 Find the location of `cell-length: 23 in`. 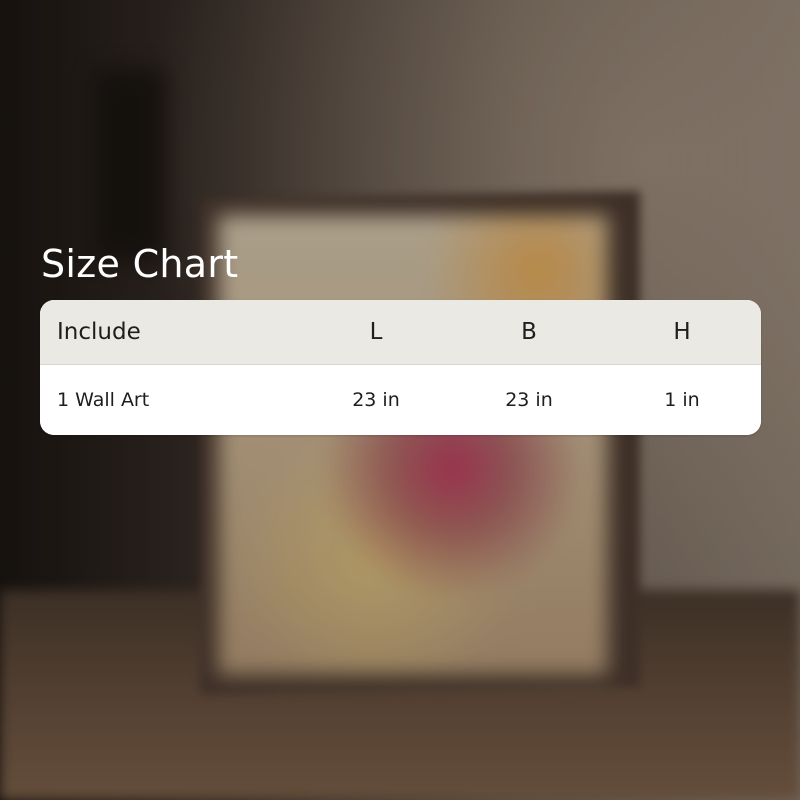

cell-length: 23 in is located at coordinates (376, 400).